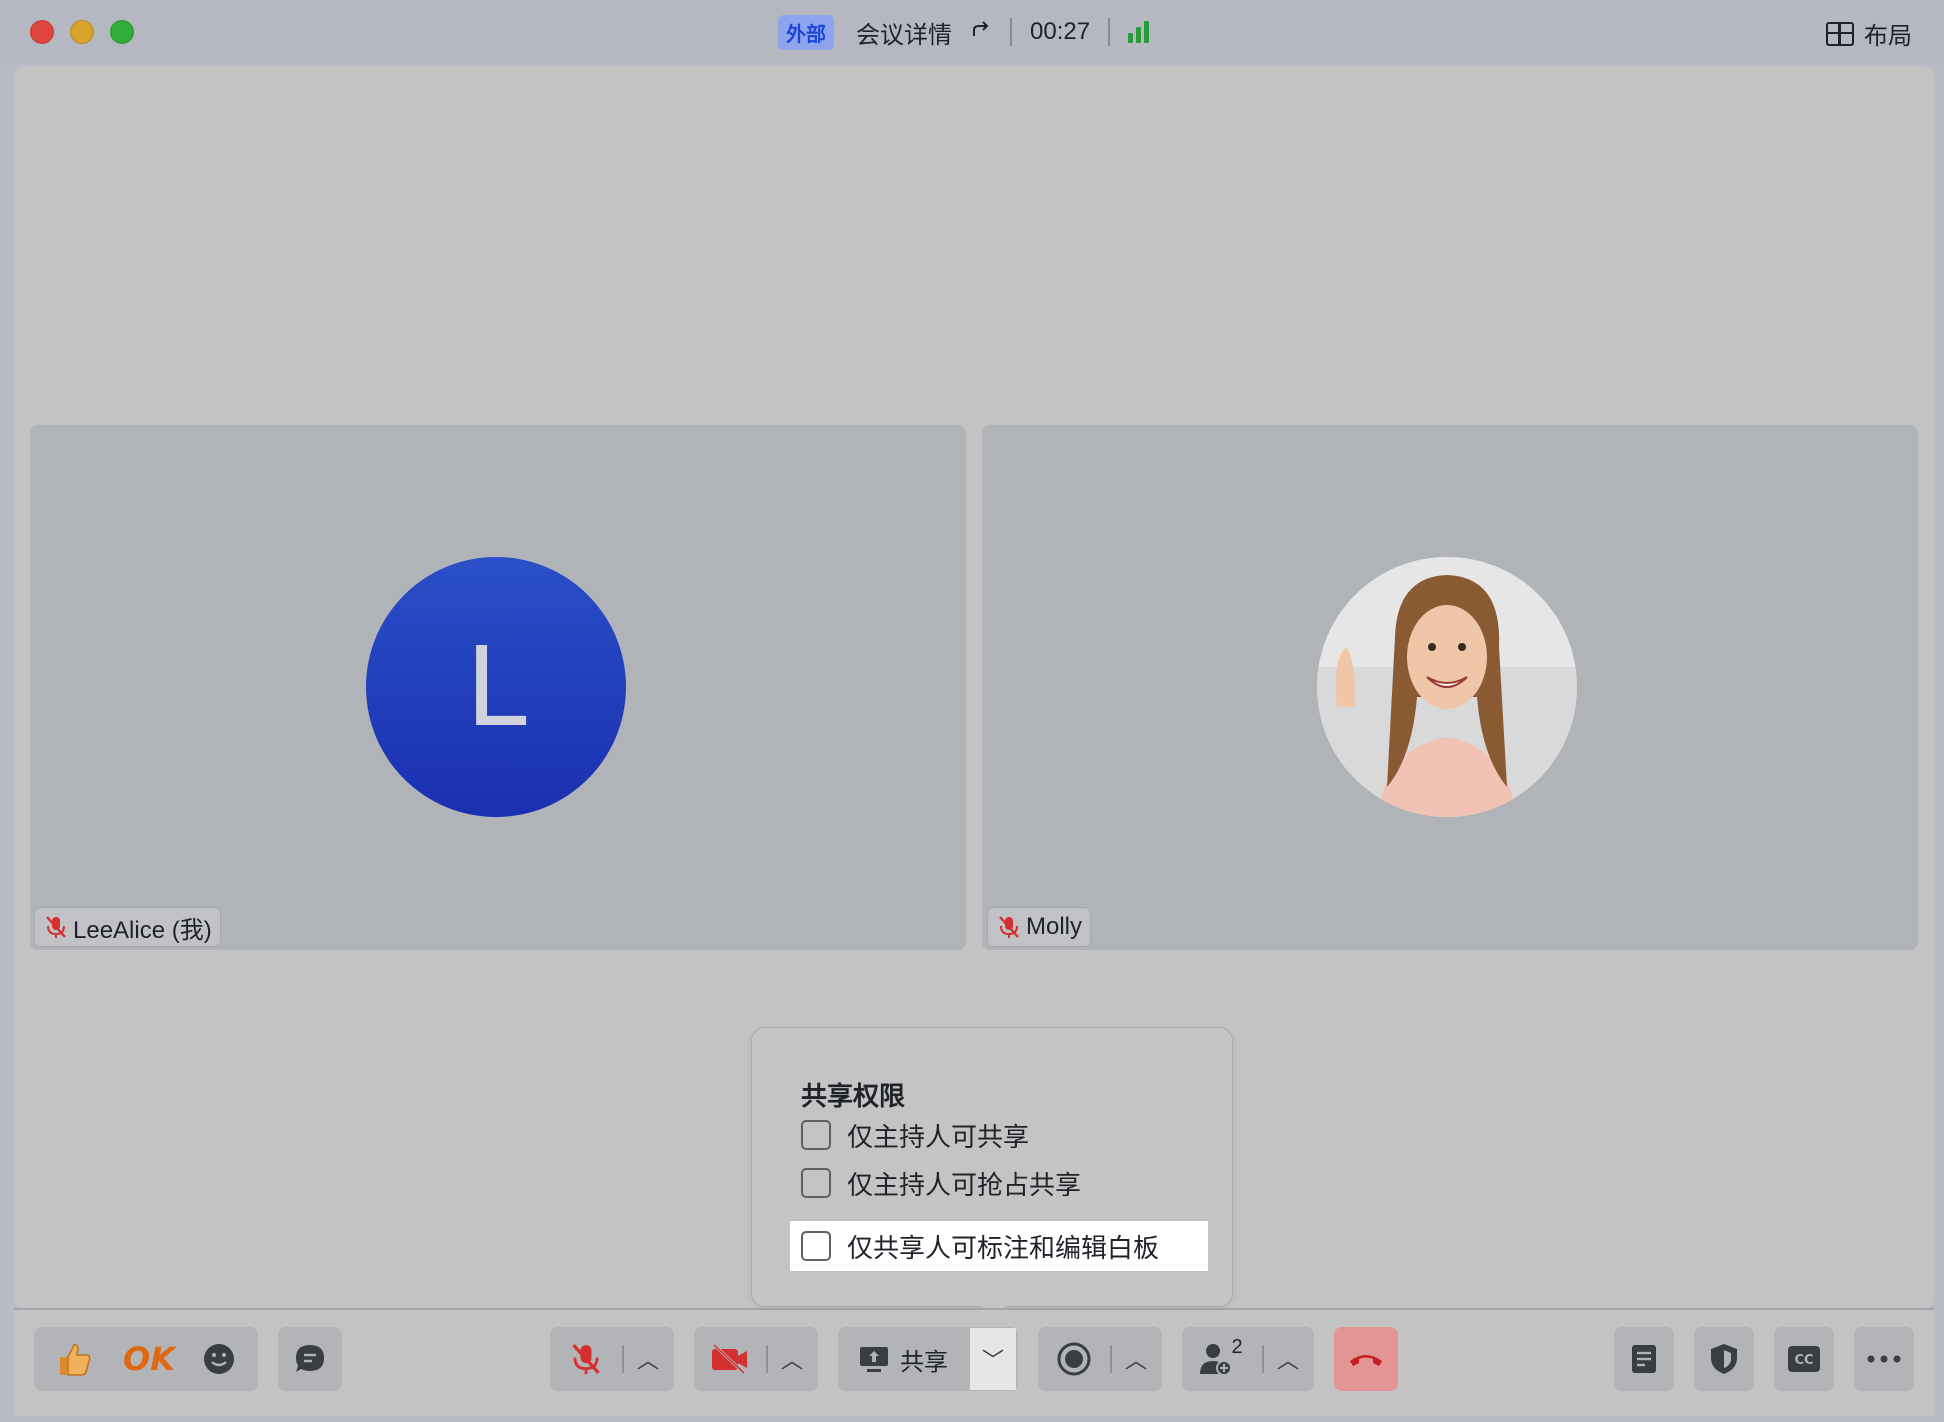  I want to click on close-window-button, so click(42, 32).